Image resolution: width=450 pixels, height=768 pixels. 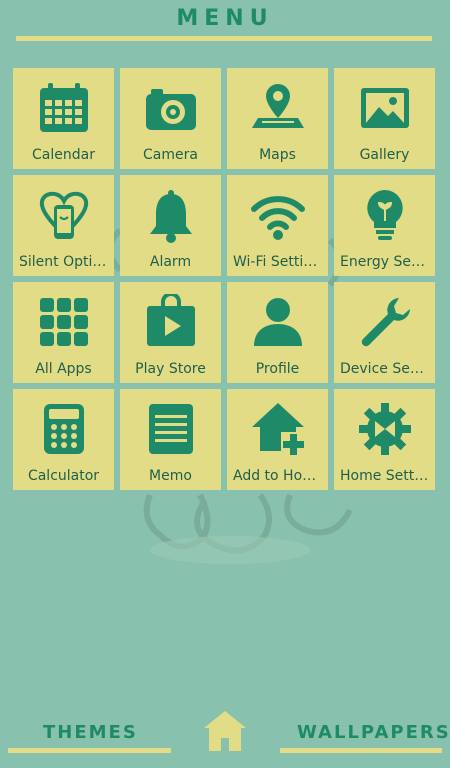 I want to click on play-store-icon, so click(x=171, y=320).